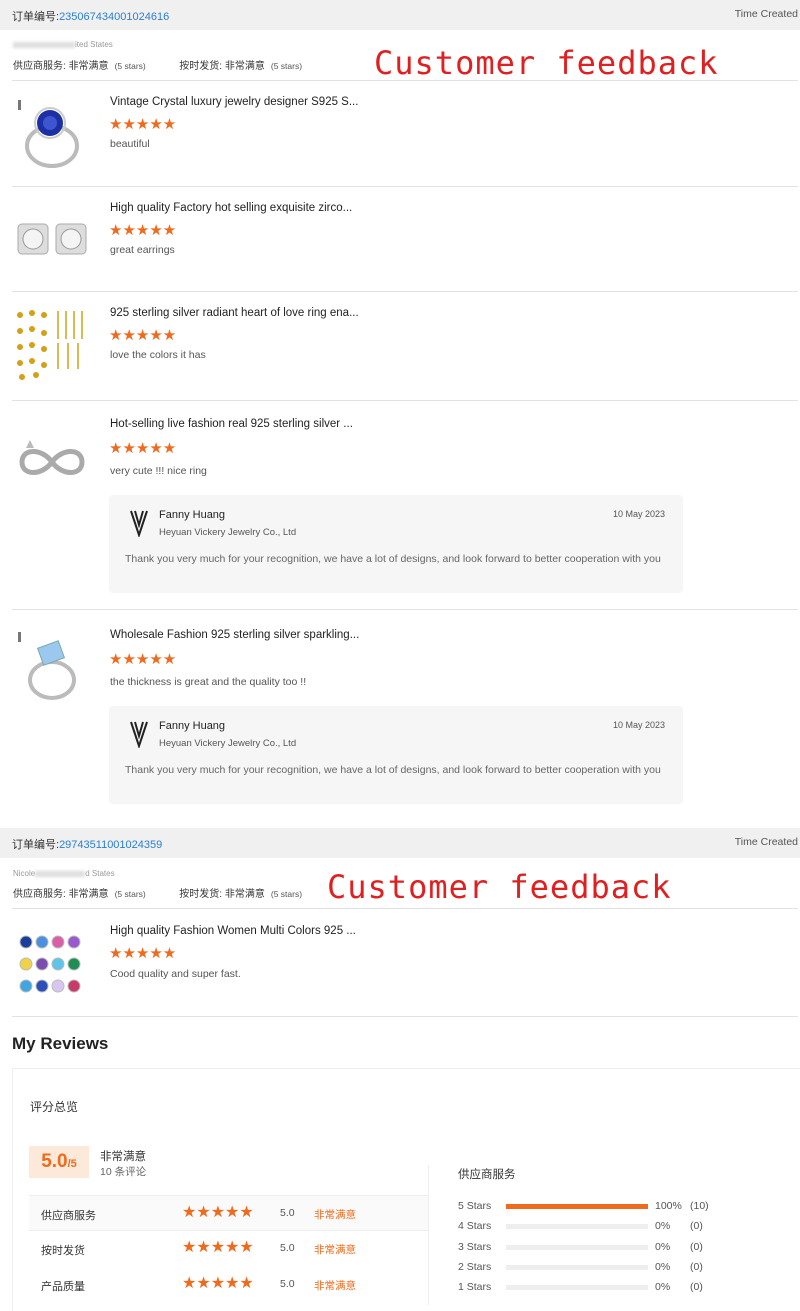  Describe the element at coordinates (52, 968) in the screenshot. I see `product-image-multicolor-earrings` at that location.